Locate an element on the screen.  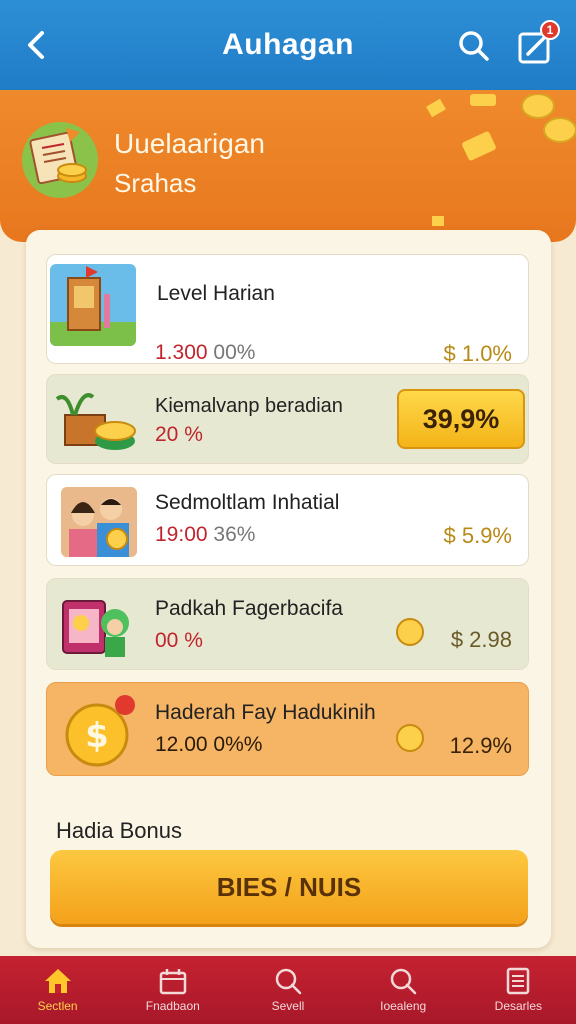
card-title: Haderah Fay Hadukinih is located at coordinates (265, 712).